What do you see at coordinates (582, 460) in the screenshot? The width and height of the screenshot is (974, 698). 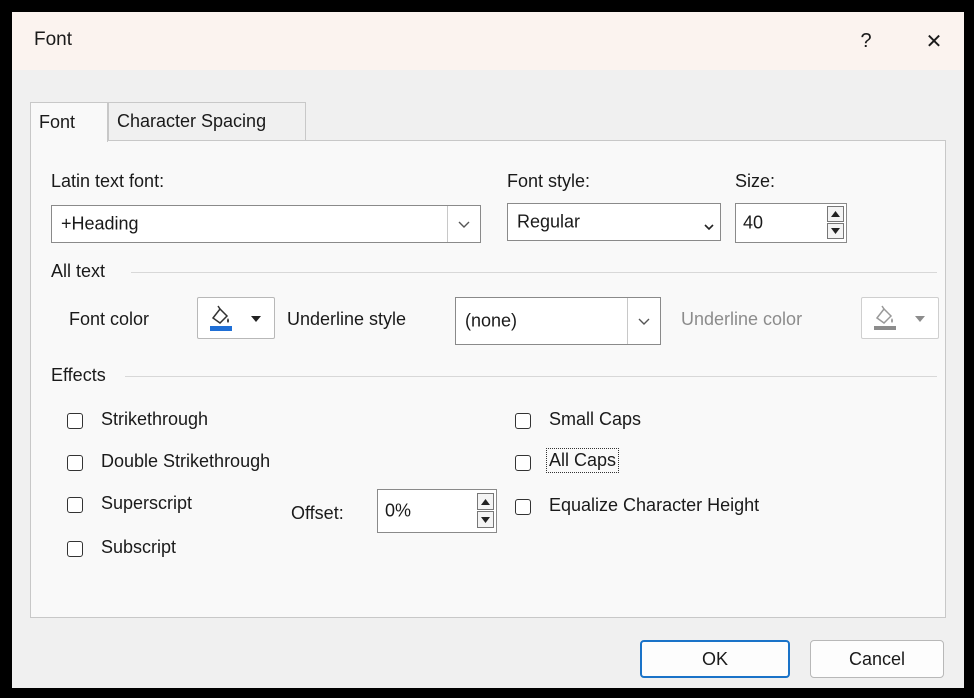 I see `all-caps-label: All Caps` at bounding box center [582, 460].